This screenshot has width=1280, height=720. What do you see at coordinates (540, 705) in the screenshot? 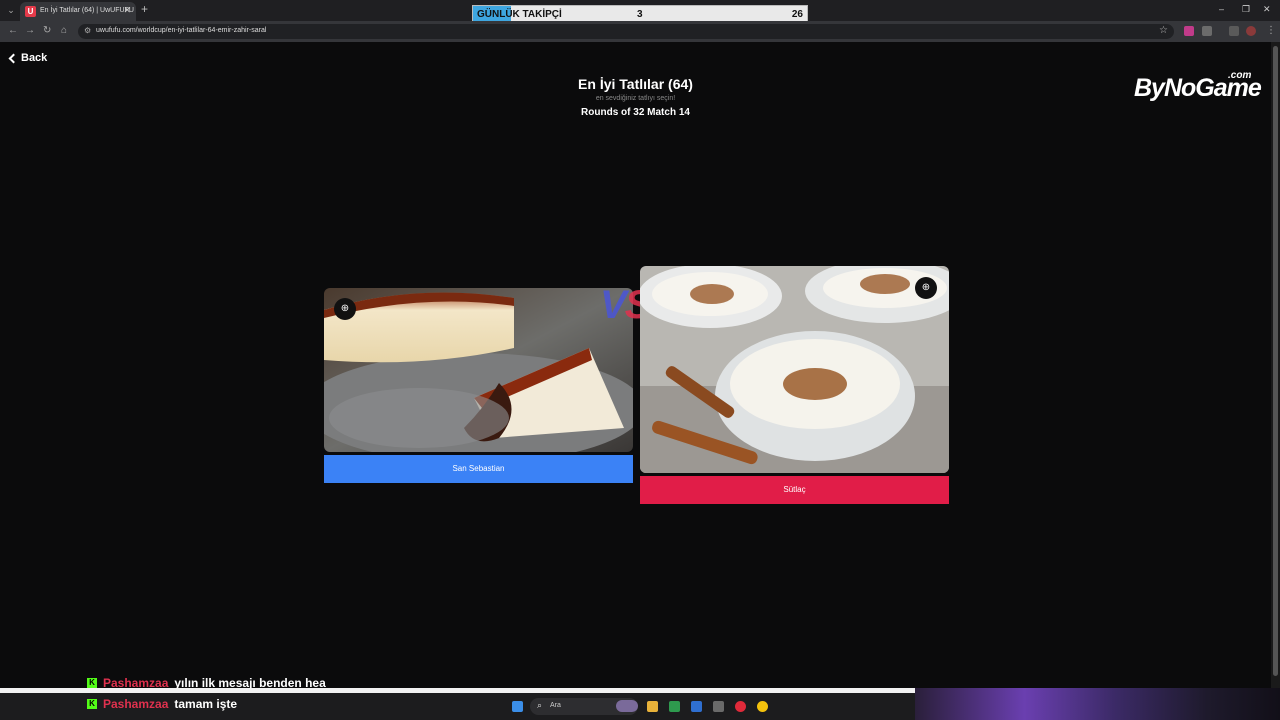
I see `search-icon: ⌕` at bounding box center [540, 705].